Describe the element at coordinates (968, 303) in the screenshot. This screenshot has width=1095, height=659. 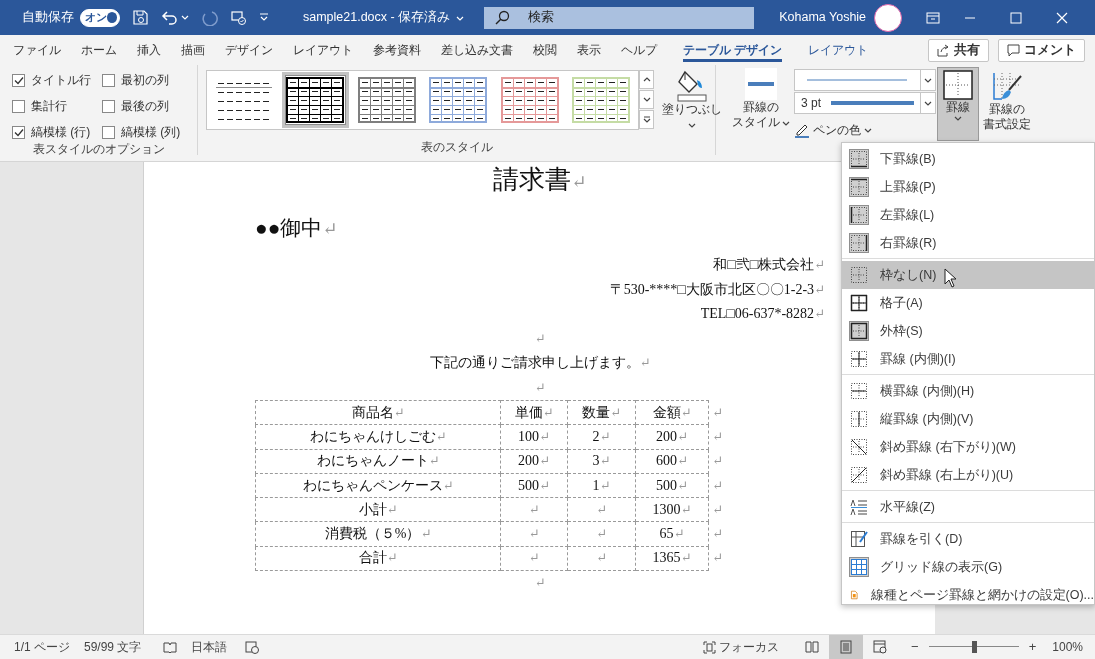
I see `menu-item: 格子(A)` at that location.